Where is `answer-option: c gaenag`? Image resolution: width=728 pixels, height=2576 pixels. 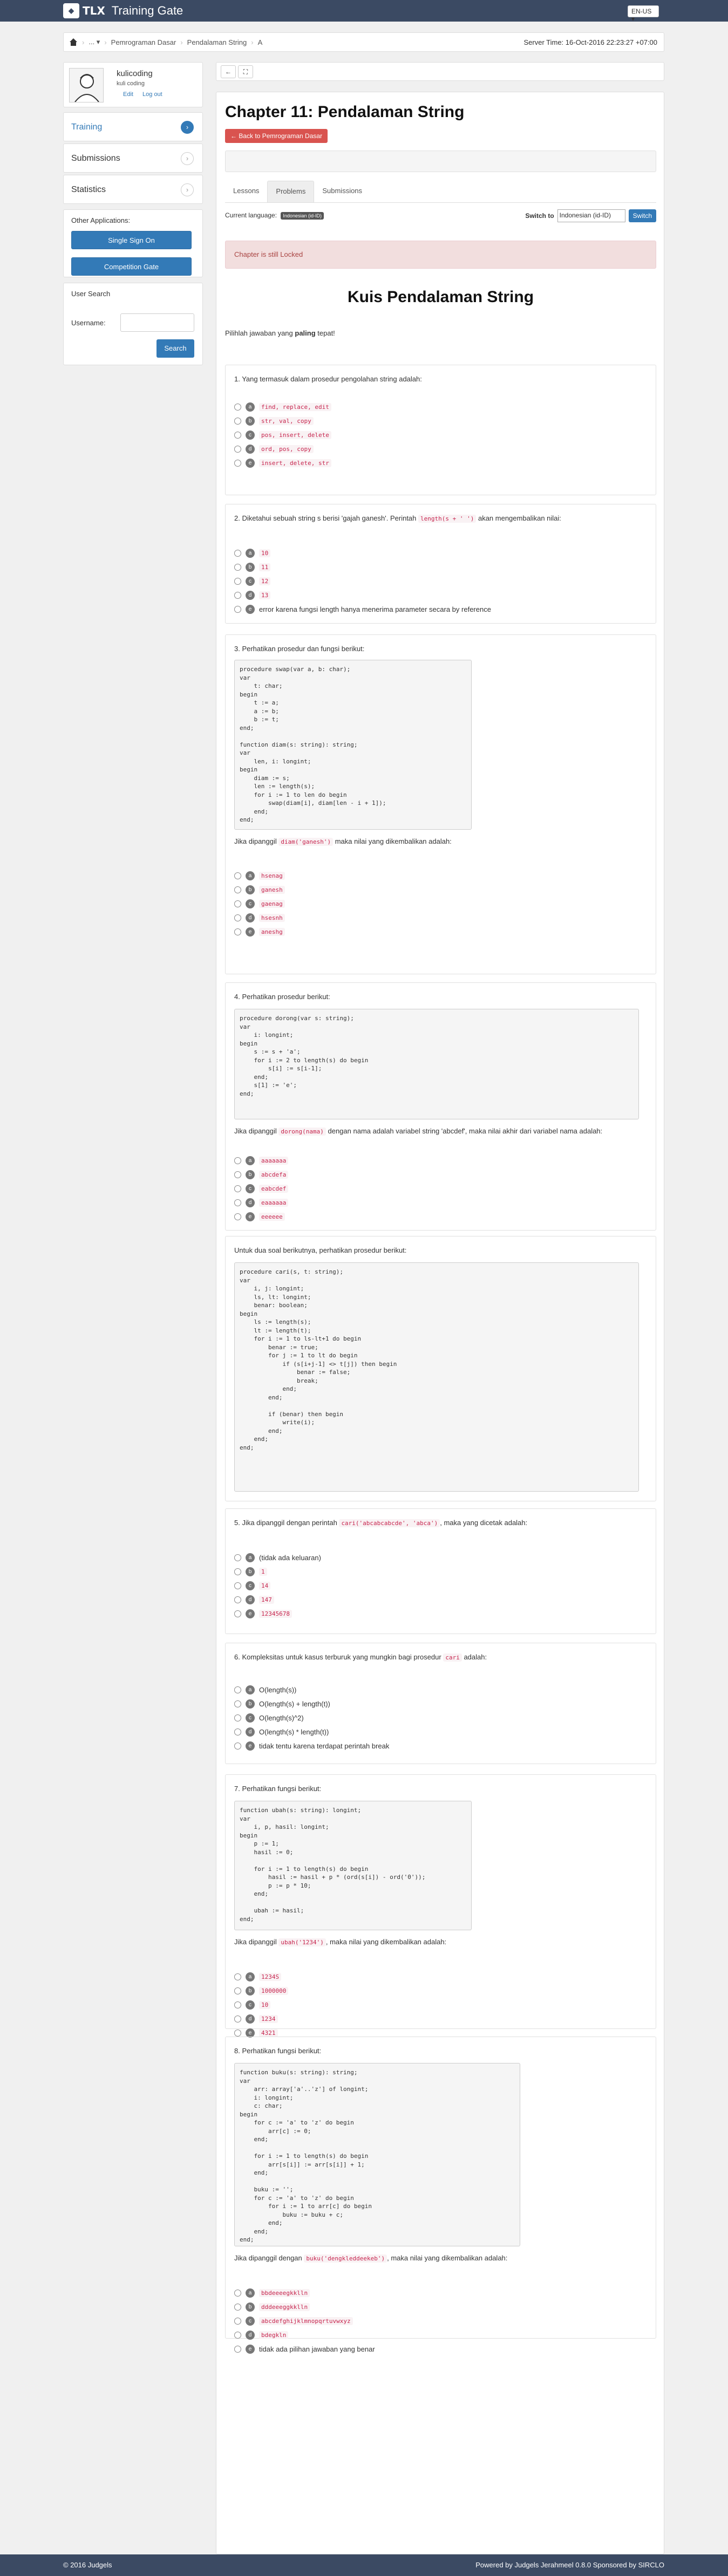
answer-option: c gaenag is located at coordinates (440, 904).